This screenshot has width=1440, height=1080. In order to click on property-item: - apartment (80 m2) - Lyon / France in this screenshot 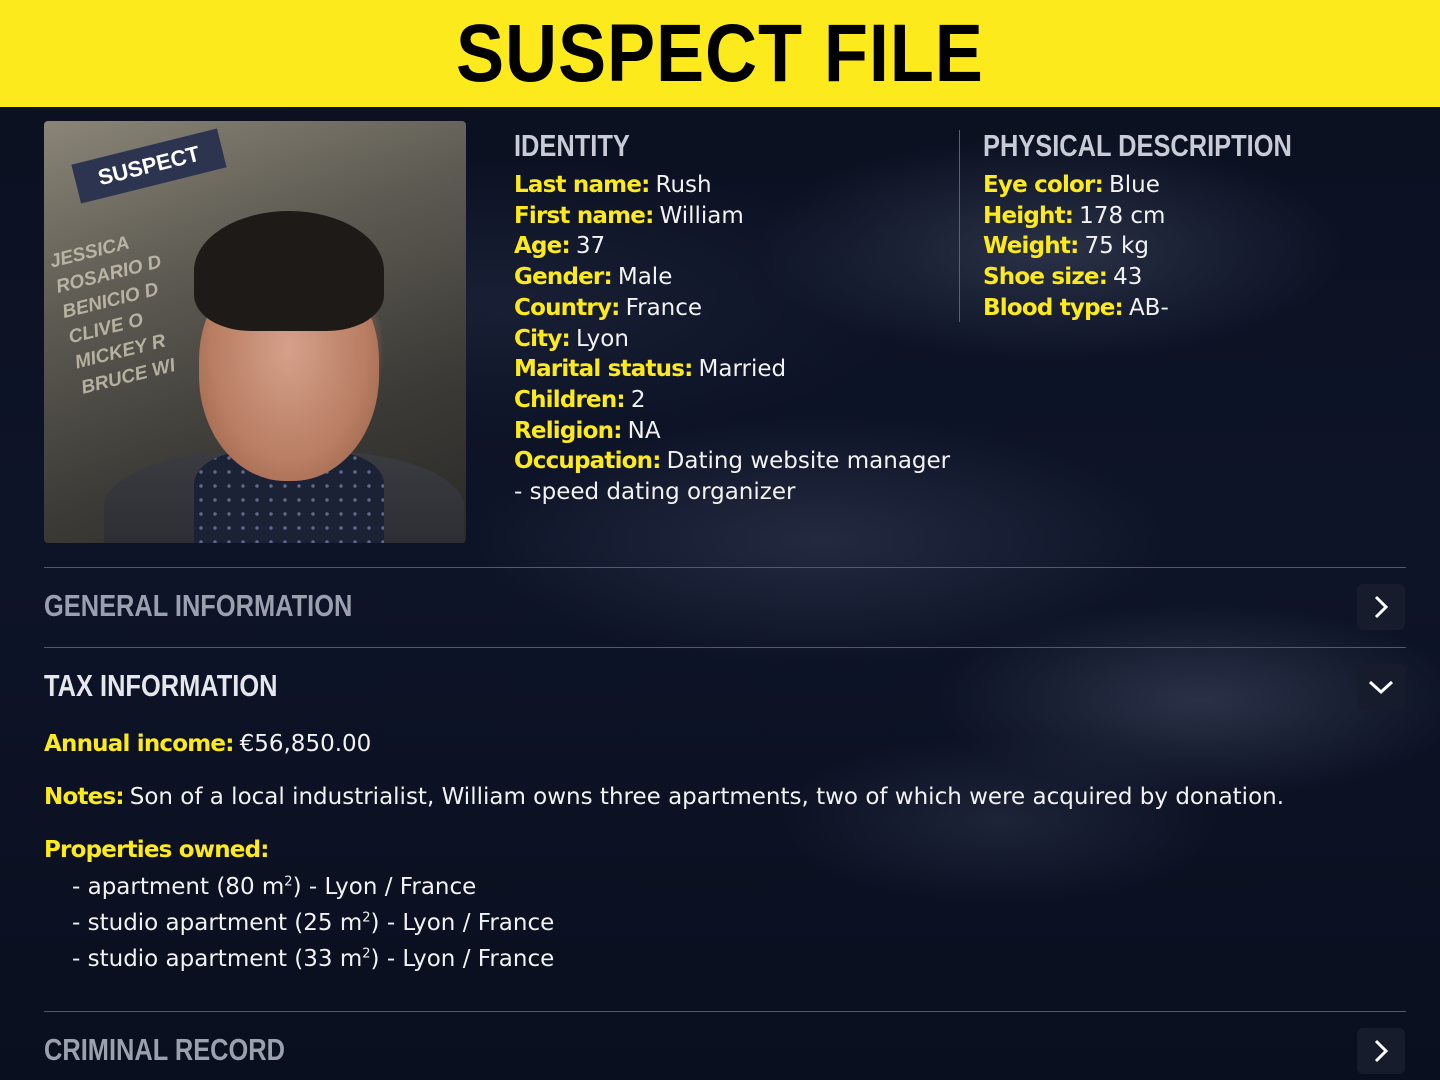, I will do `click(274, 887)`.